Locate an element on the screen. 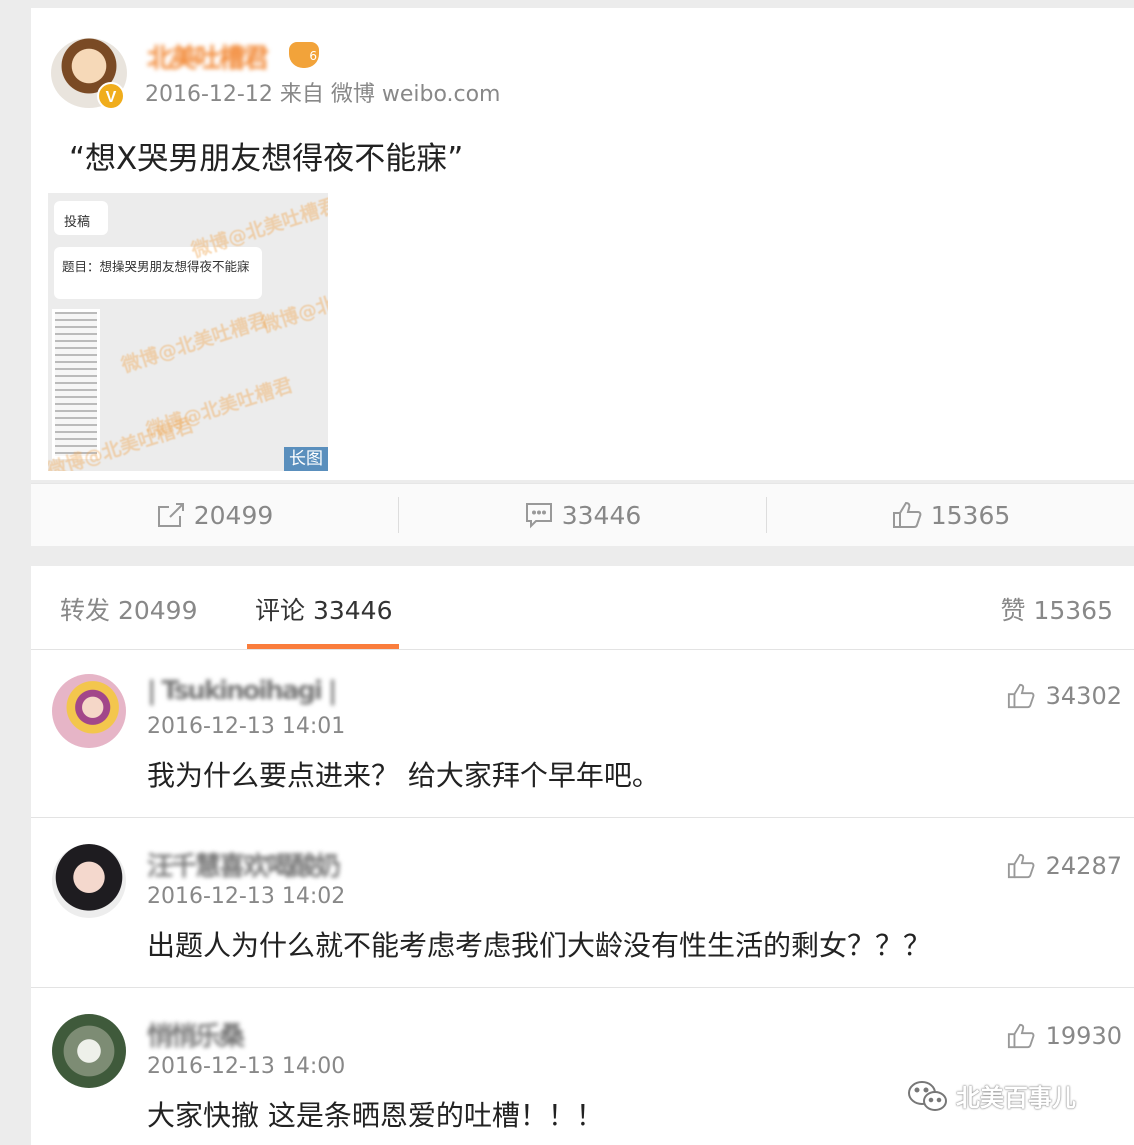 Image resolution: width=1134 pixels, height=1145 pixels. commenter-name: | Tsukinoihagi | is located at coordinates (242, 691).